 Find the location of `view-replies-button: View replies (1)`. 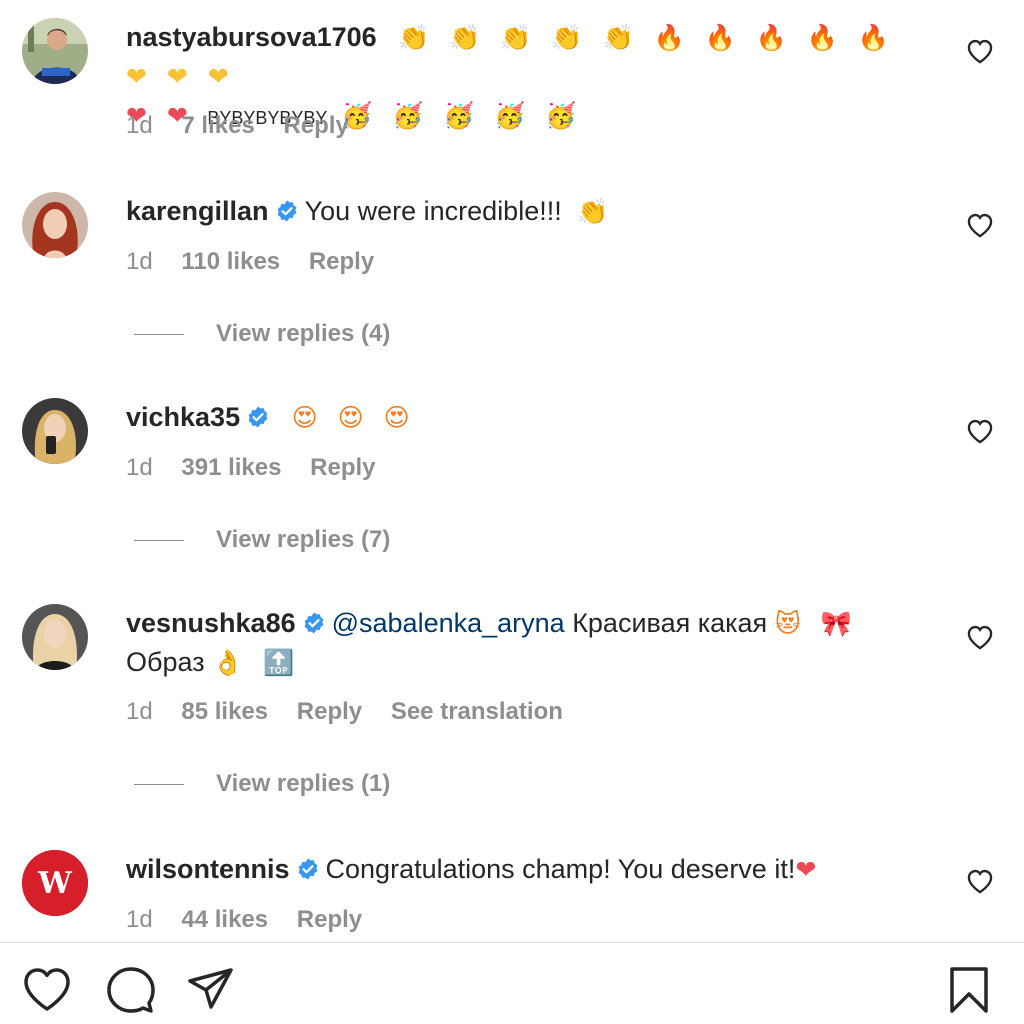

view-replies-button: View replies (1) is located at coordinates (262, 784).